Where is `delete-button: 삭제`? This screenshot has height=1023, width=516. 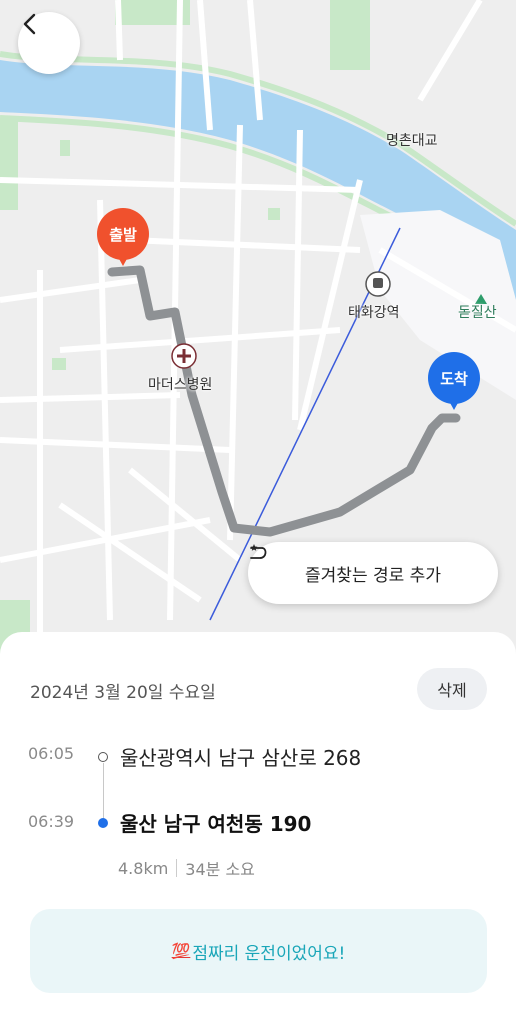 delete-button: 삭제 is located at coordinates (452, 689).